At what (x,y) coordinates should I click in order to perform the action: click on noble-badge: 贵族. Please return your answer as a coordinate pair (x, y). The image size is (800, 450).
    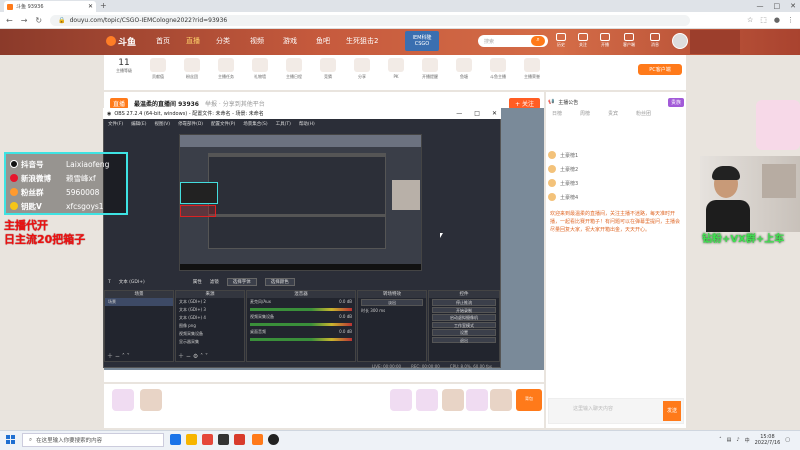
    Looking at the image, I should click on (675, 102).